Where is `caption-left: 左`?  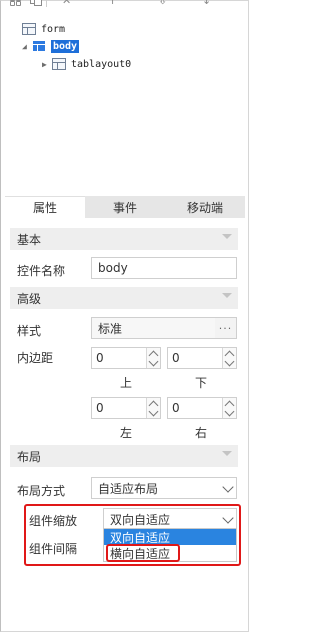
caption-left: 左 is located at coordinates (125, 433).